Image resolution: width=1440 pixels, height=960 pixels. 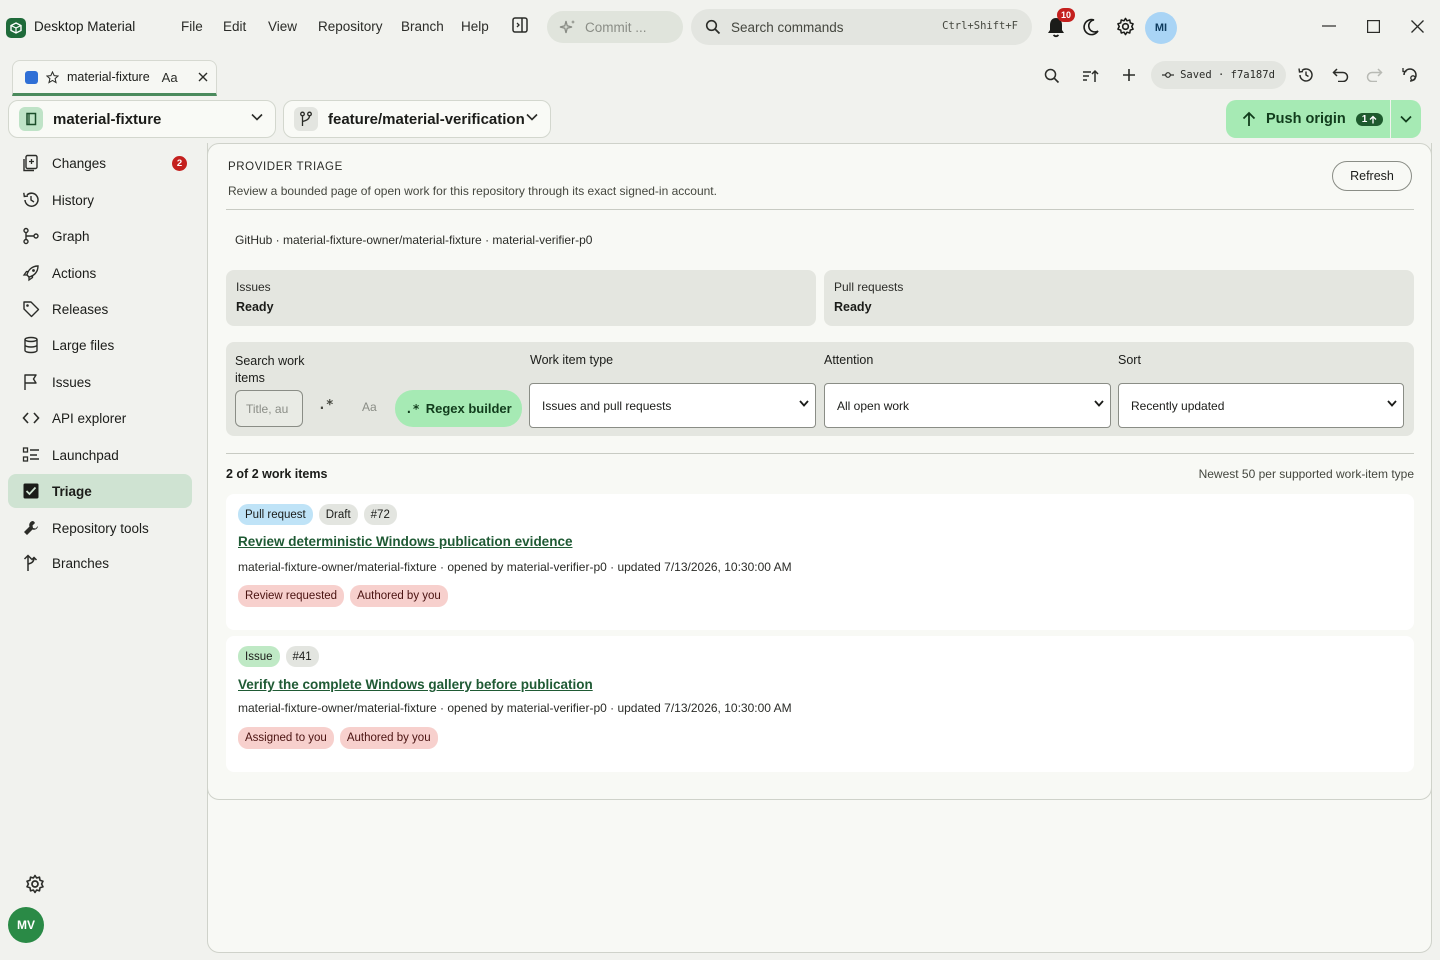 I want to click on repository-book-icon, so click(x=31, y=119).